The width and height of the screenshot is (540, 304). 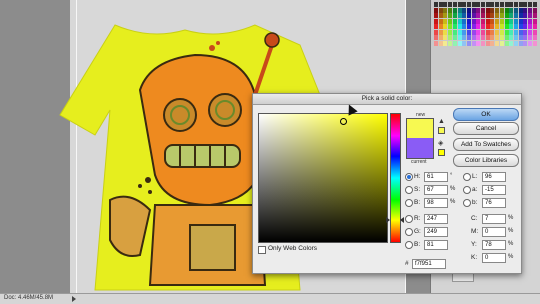 What do you see at coordinates (262, 250) in the screenshot?
I see `only-web-colors-checkbox` at bounding box center [262, 250].